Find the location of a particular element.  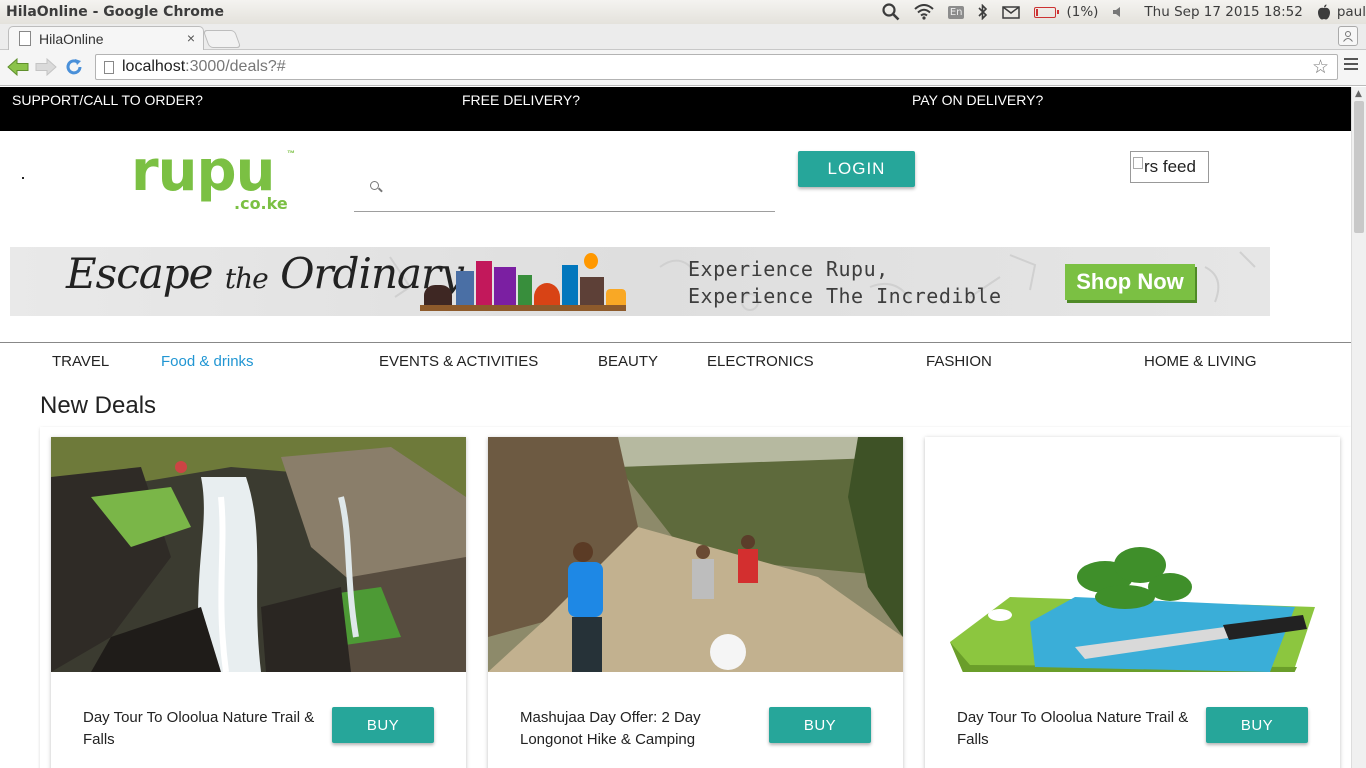

deal-image-cutting-board is located at coordinates (1132, 554).